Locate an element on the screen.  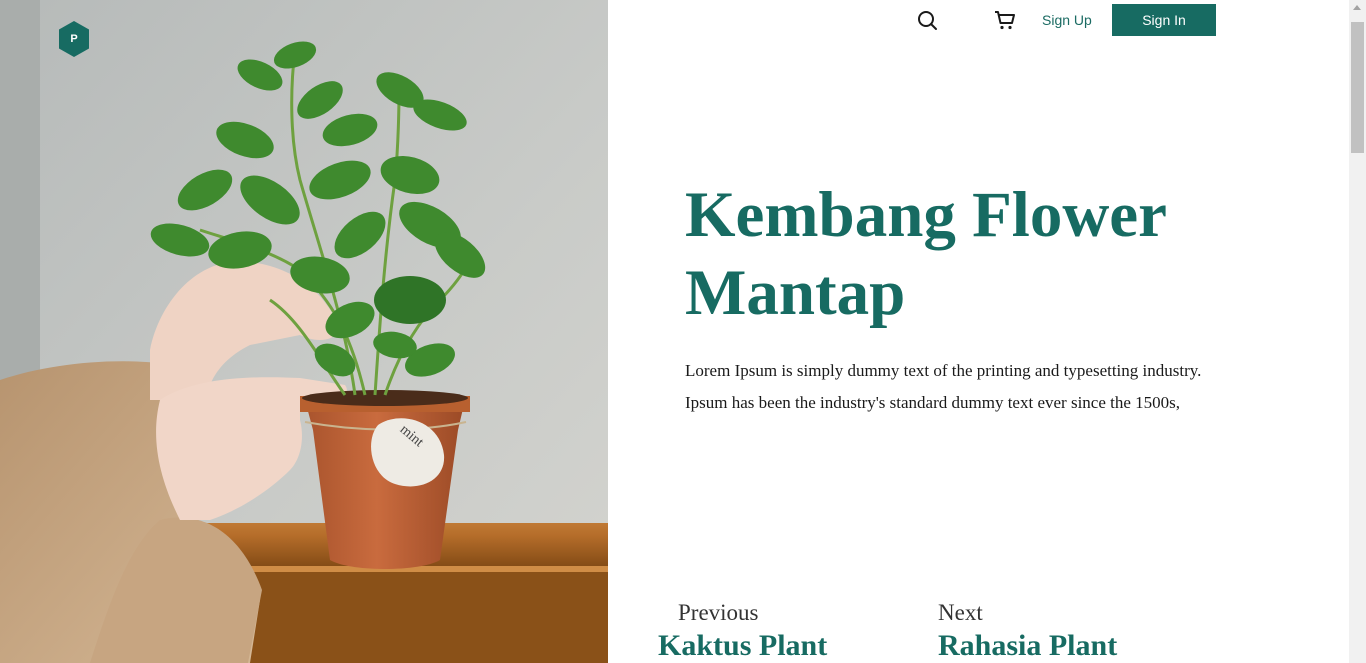
cart-icon is located at coordinates (1005, 20).